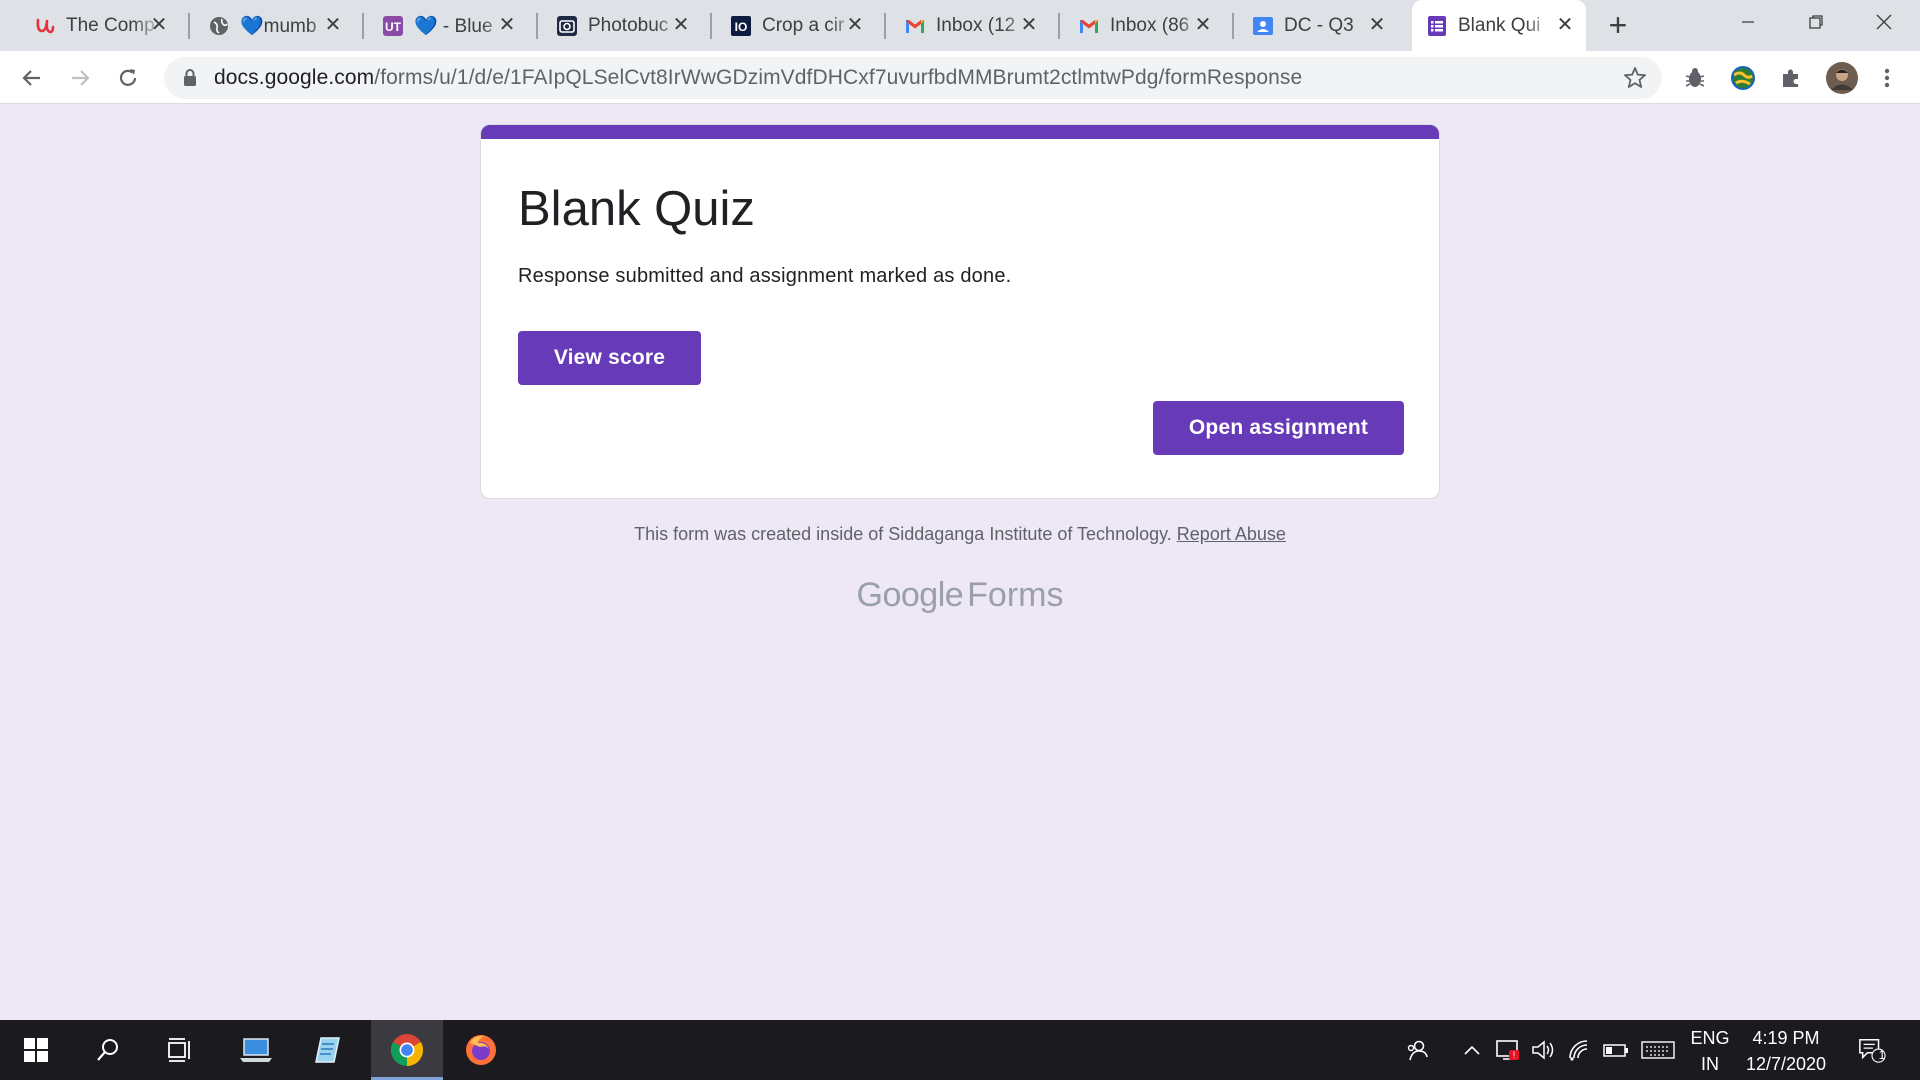 The width and height of the screenshot is (1920, 1080). What do you see at coordinates (1635, 80) in the screenshot?
I see `bookmark-star-icon` at bounding box center [1635, 80].